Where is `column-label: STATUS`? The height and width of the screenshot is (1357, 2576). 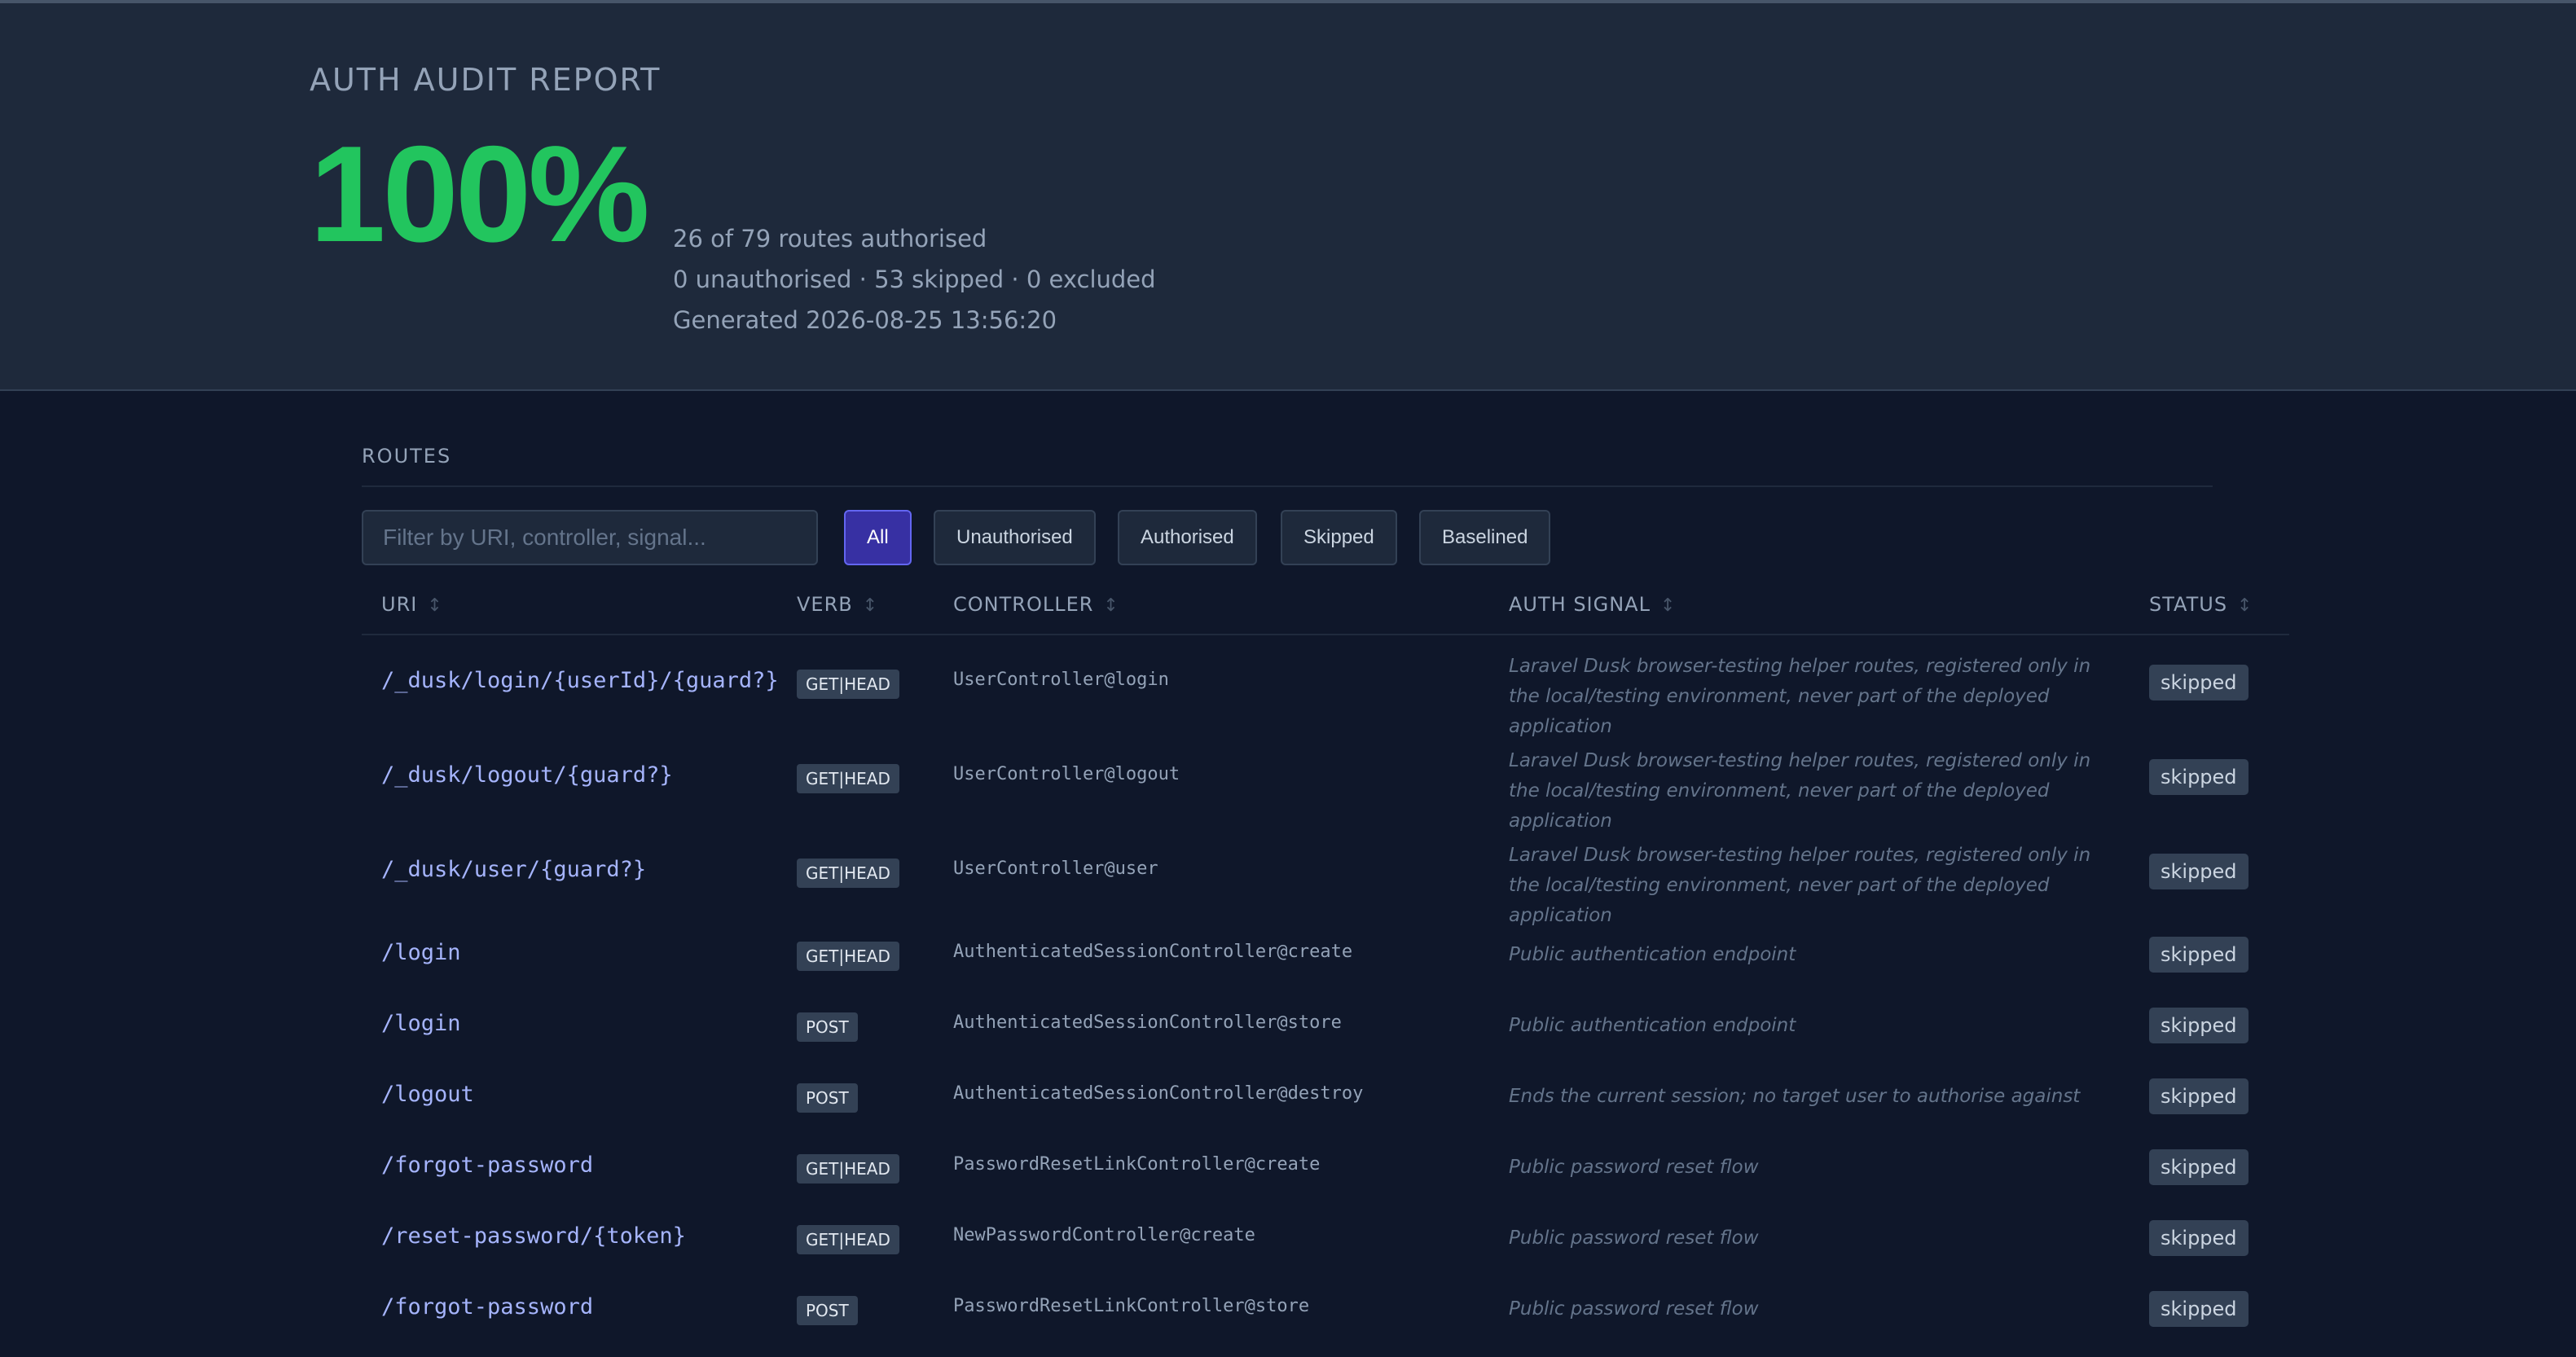 column-label: STATUS is located at coordinates (2188, 604).